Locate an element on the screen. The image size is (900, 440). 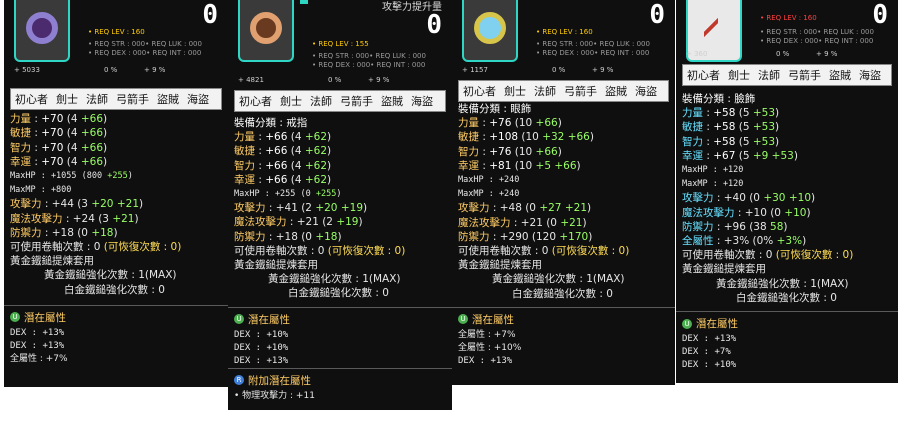
stat-maxmp: MaxMP : +120 is located at coordinates (713, 184).